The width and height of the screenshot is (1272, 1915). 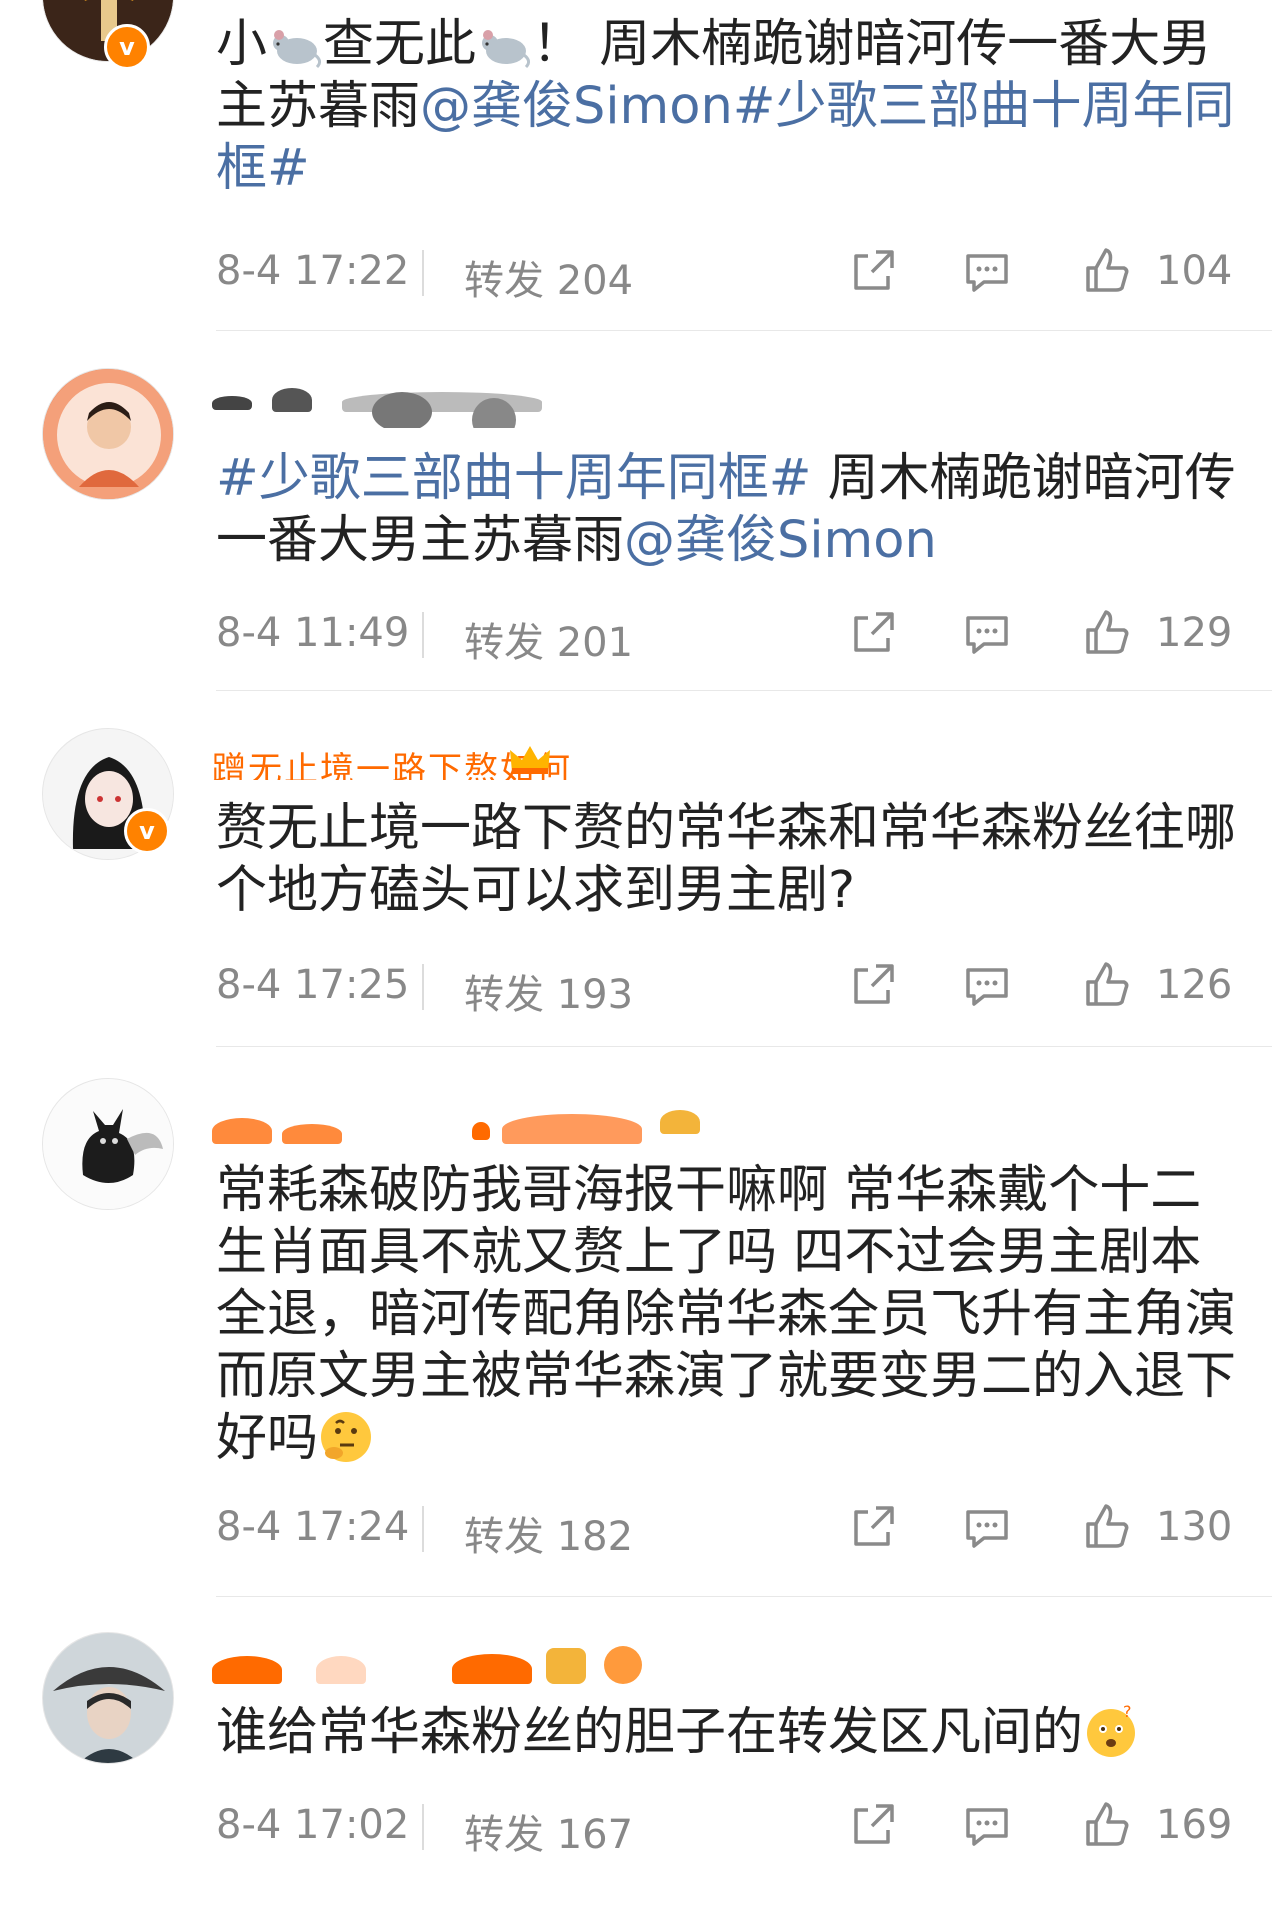 I want to click on like-count: 104, so click(x=1194, y=271).